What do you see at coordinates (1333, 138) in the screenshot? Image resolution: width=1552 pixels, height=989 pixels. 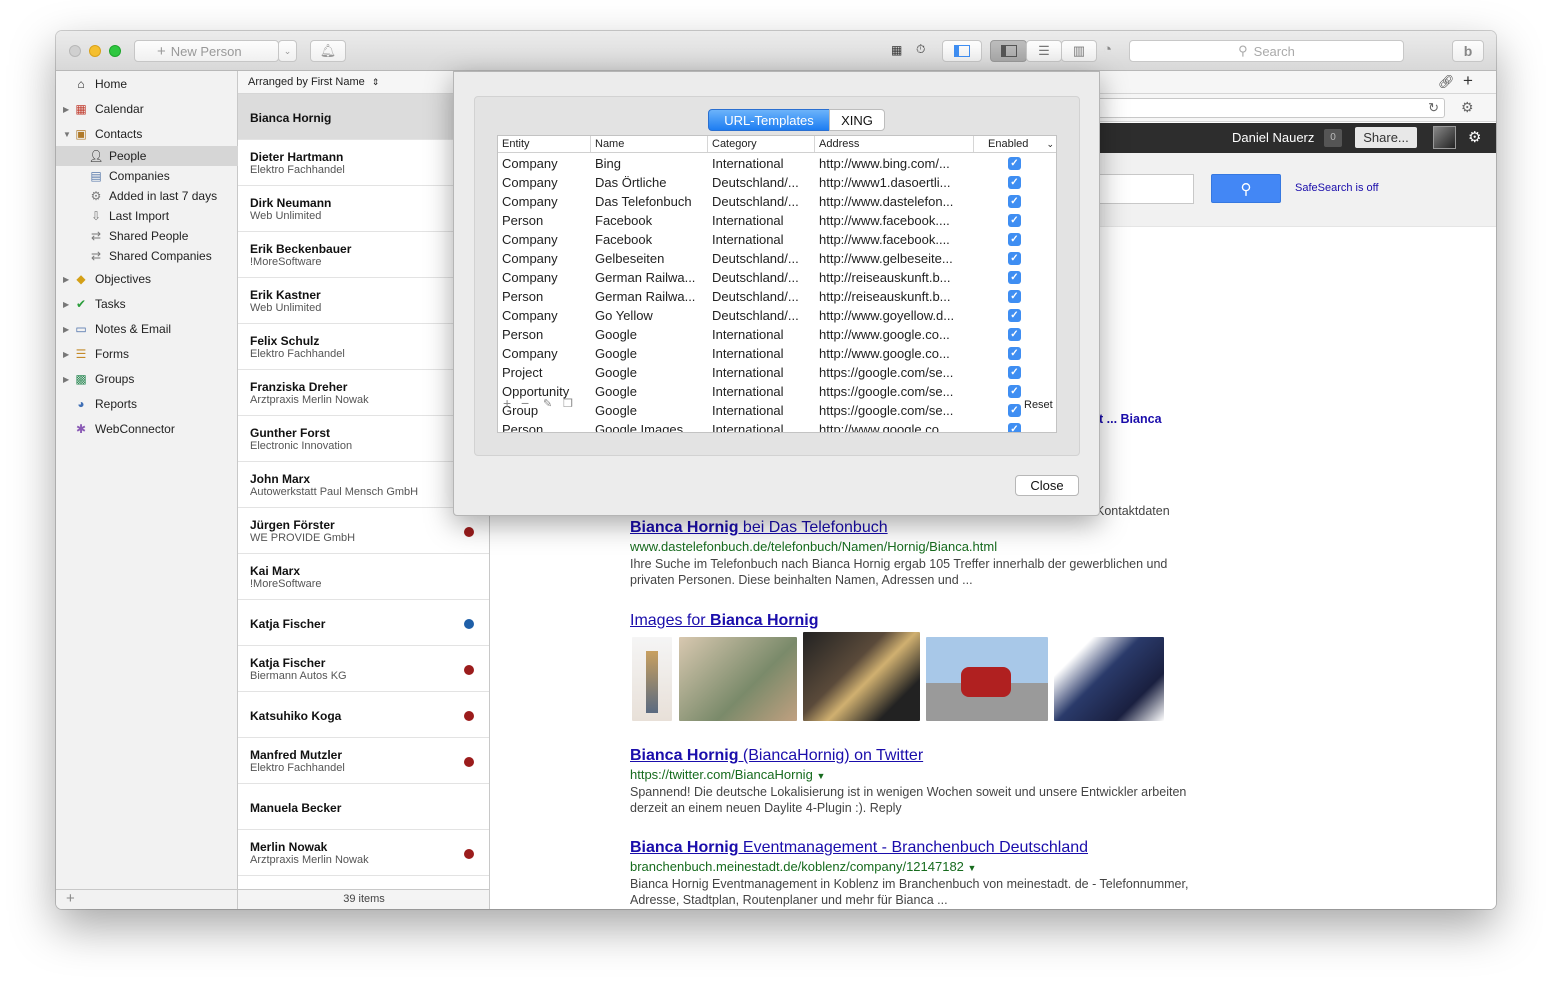 I see `notification-count-badge: 0` at bounding box center [1333, 138].